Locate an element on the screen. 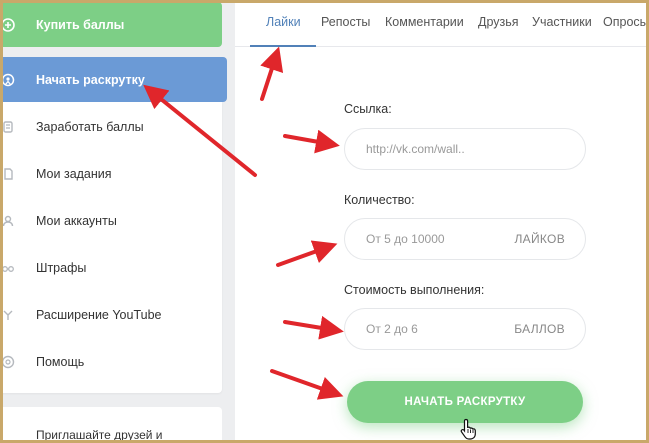 This screenshot has height=443, width=649. sidebar-item-label: Штрафы is located at coordinates (61, 267).